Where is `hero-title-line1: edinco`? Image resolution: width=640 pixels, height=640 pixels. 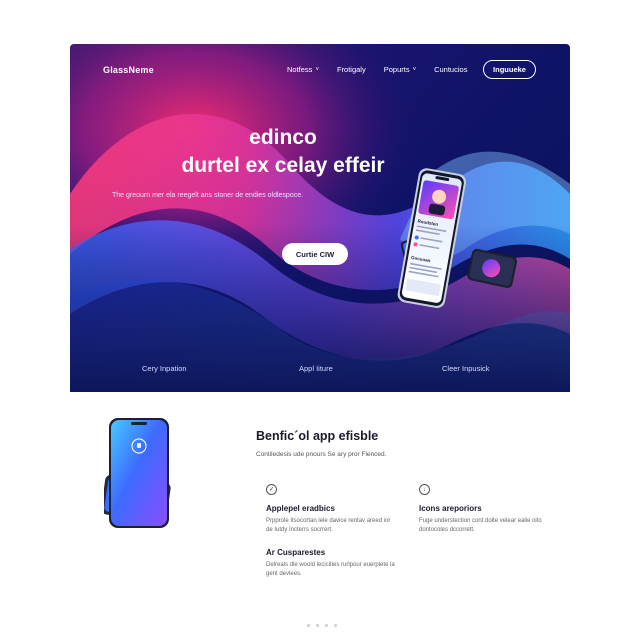 hero-title-line1: edinco is located at coordinates (283, 137).